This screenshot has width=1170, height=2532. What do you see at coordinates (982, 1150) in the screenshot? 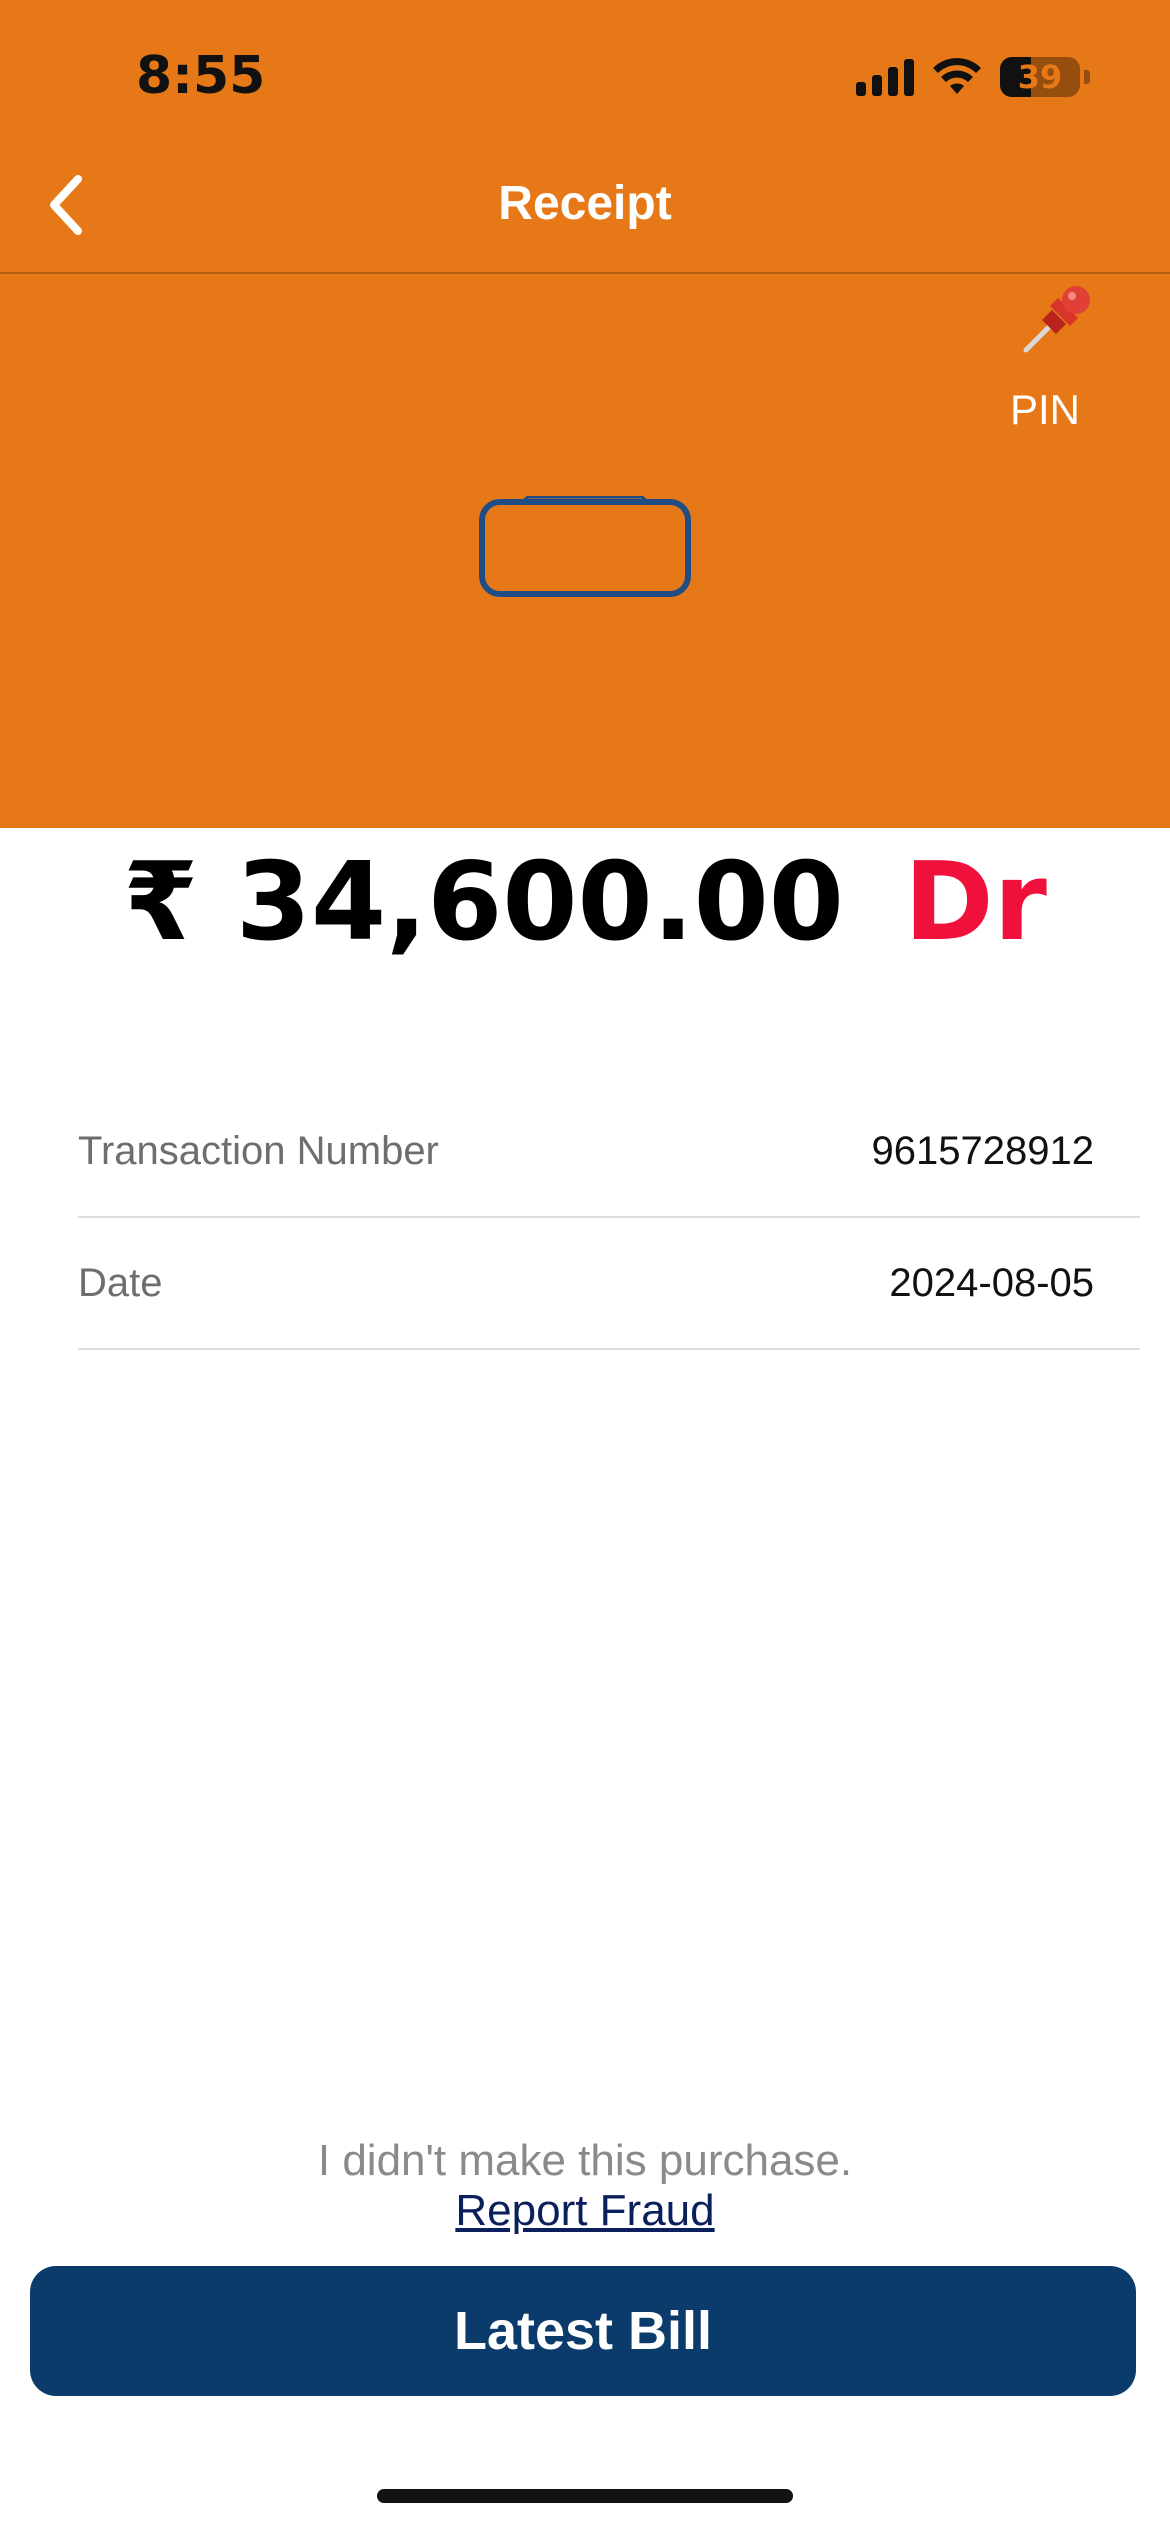
I see `transaction-number-value: 9615728912` at bounding box center [982, 1150].